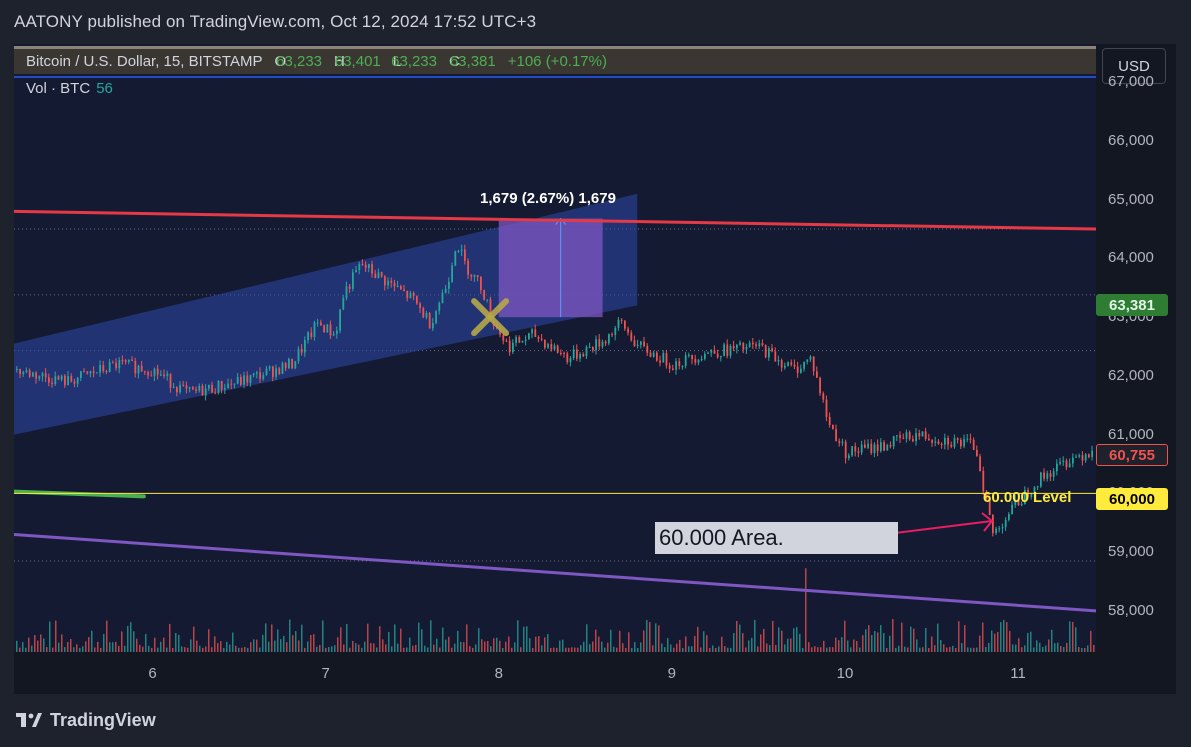  Describe the element at coordinates (86, 720) in the screenshot. I see `tradingview-brand: TradingView` at that location.